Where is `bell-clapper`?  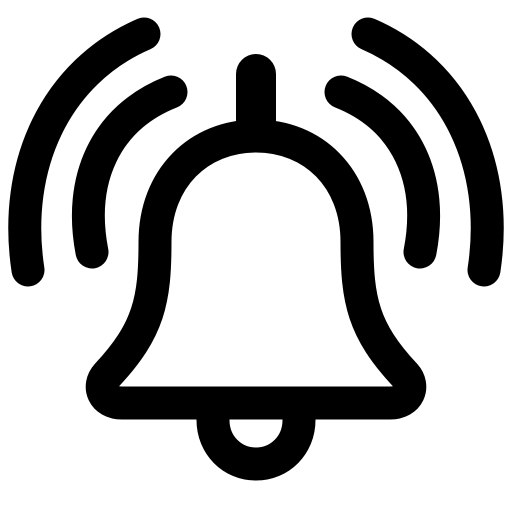 bell-clapper is located at coordinates (256, 442).